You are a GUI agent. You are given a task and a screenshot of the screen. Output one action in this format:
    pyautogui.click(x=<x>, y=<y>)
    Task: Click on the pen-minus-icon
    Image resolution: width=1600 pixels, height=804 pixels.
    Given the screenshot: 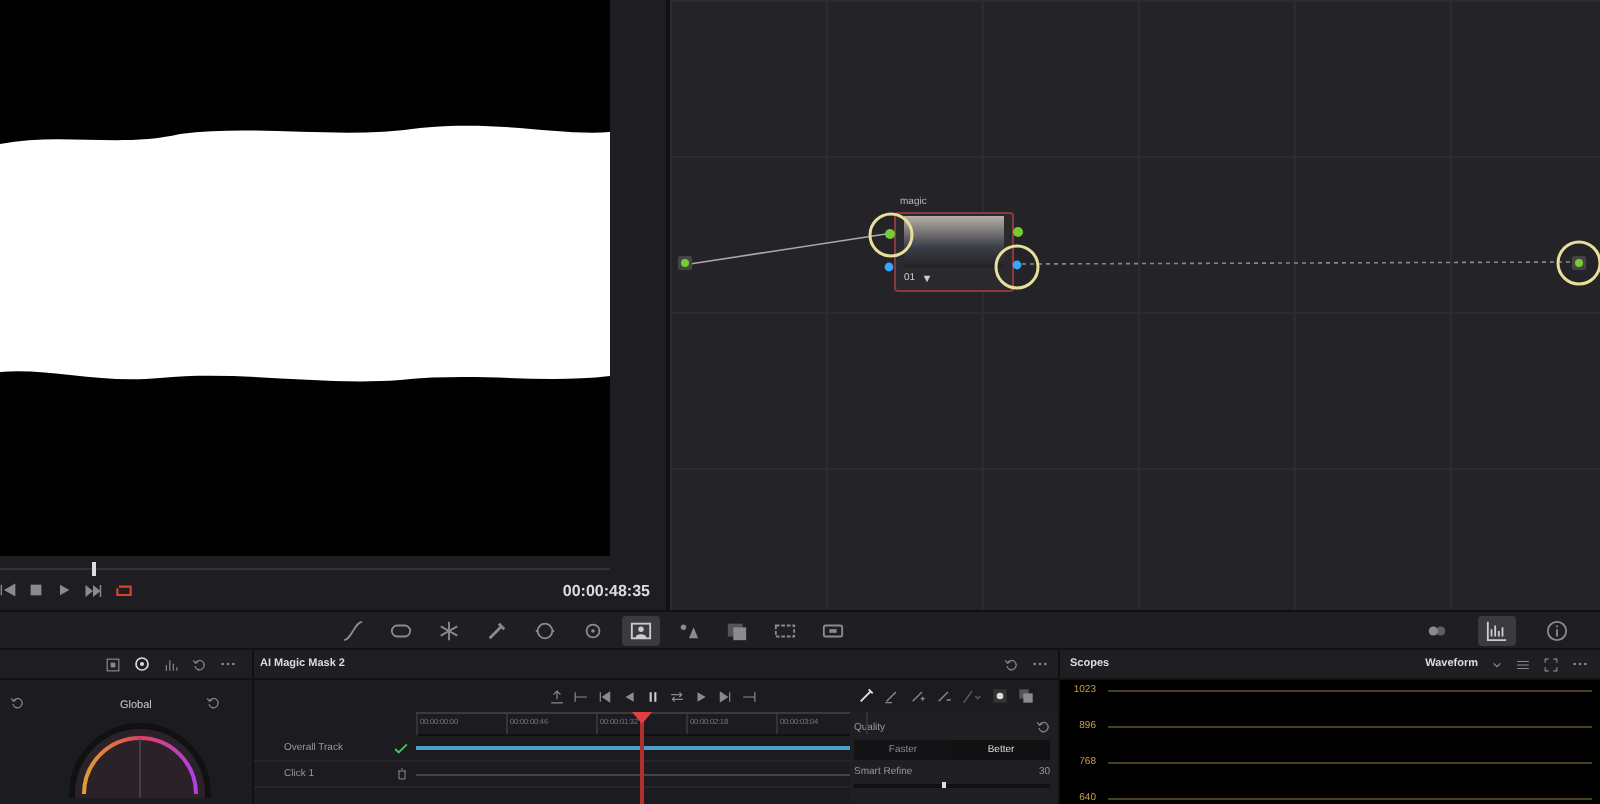 What is the action you would take?
    pyautogui.click(x=944, y=696)
    